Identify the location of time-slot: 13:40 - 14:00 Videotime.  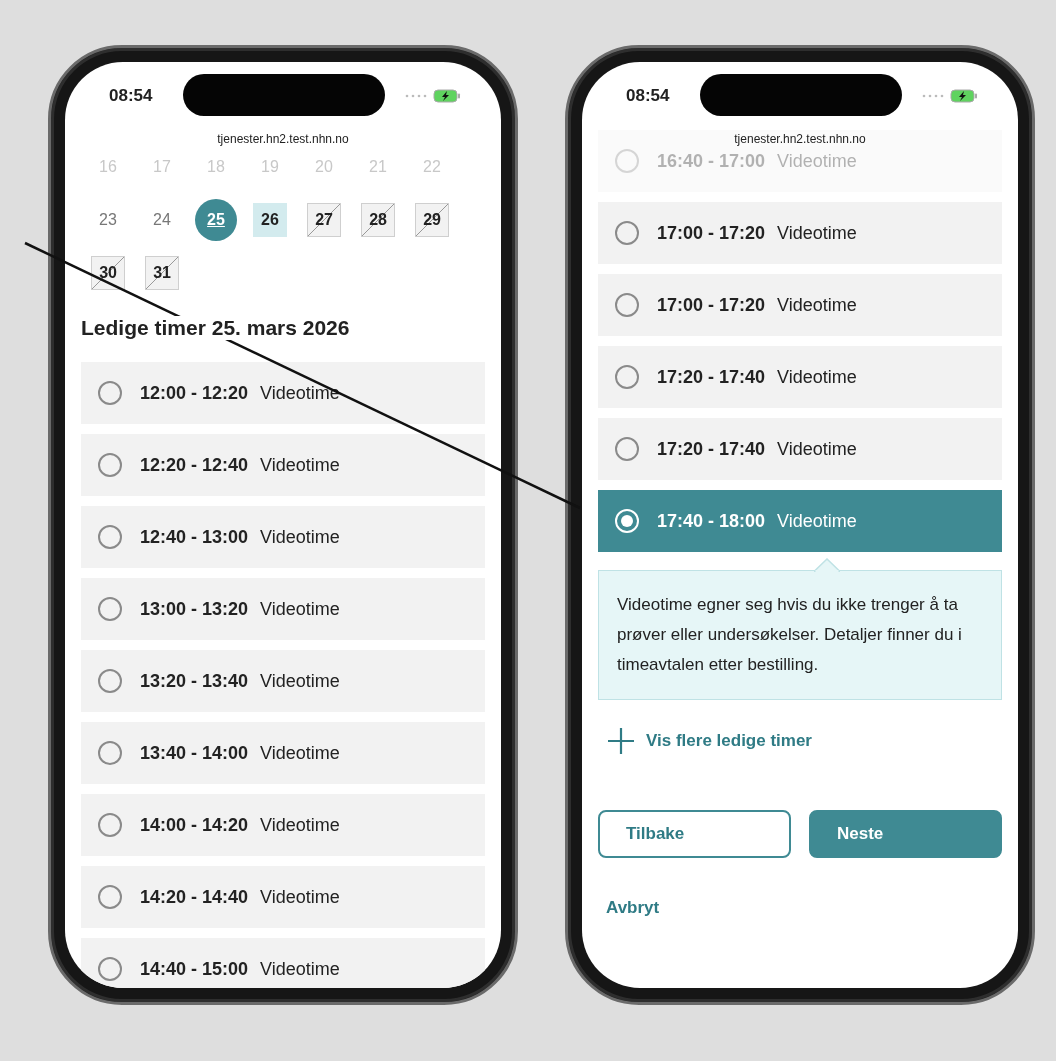
(283, 753).